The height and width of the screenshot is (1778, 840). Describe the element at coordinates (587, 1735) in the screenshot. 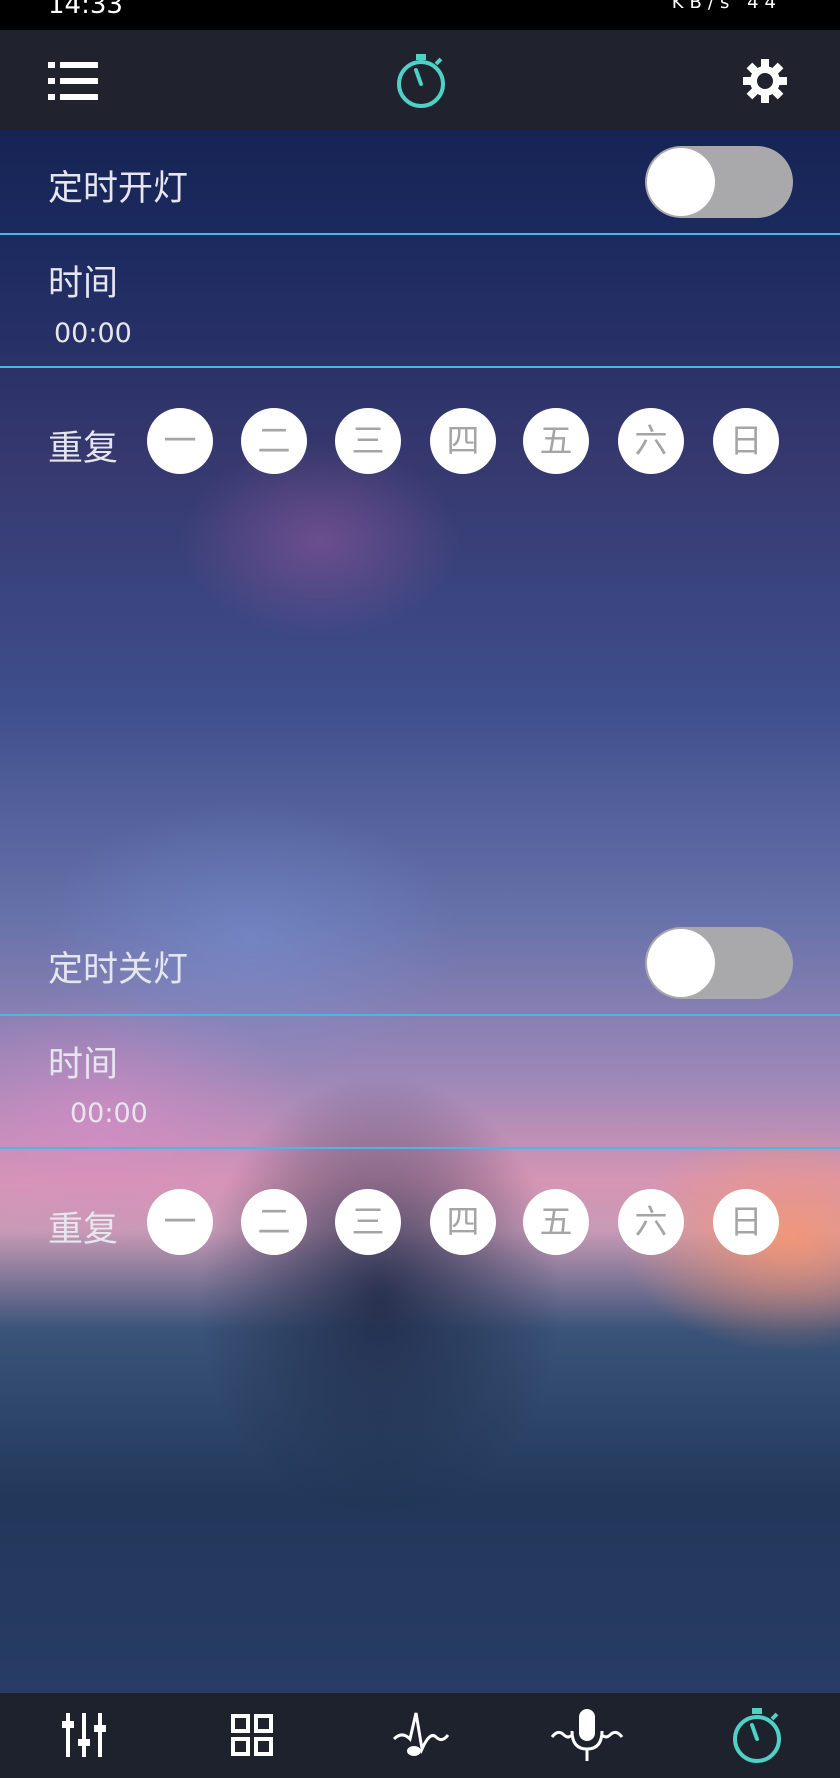

I see `microphone-icon` at that location.